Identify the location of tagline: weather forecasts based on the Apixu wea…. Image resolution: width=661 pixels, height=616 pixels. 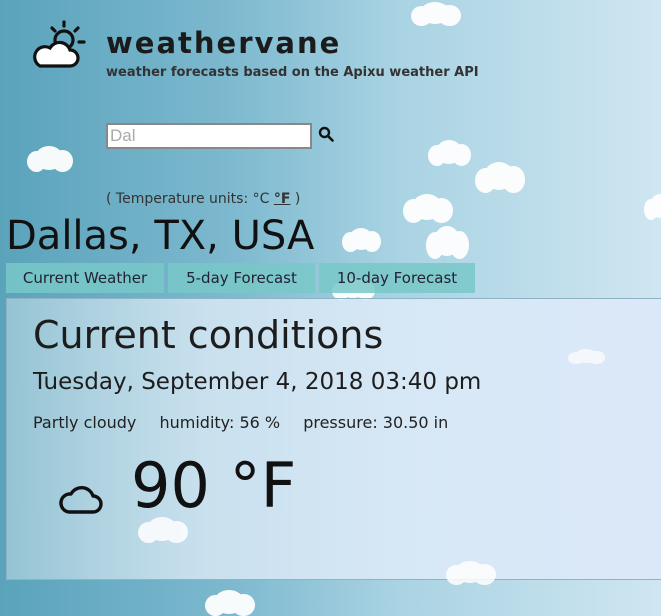
(292, 72).